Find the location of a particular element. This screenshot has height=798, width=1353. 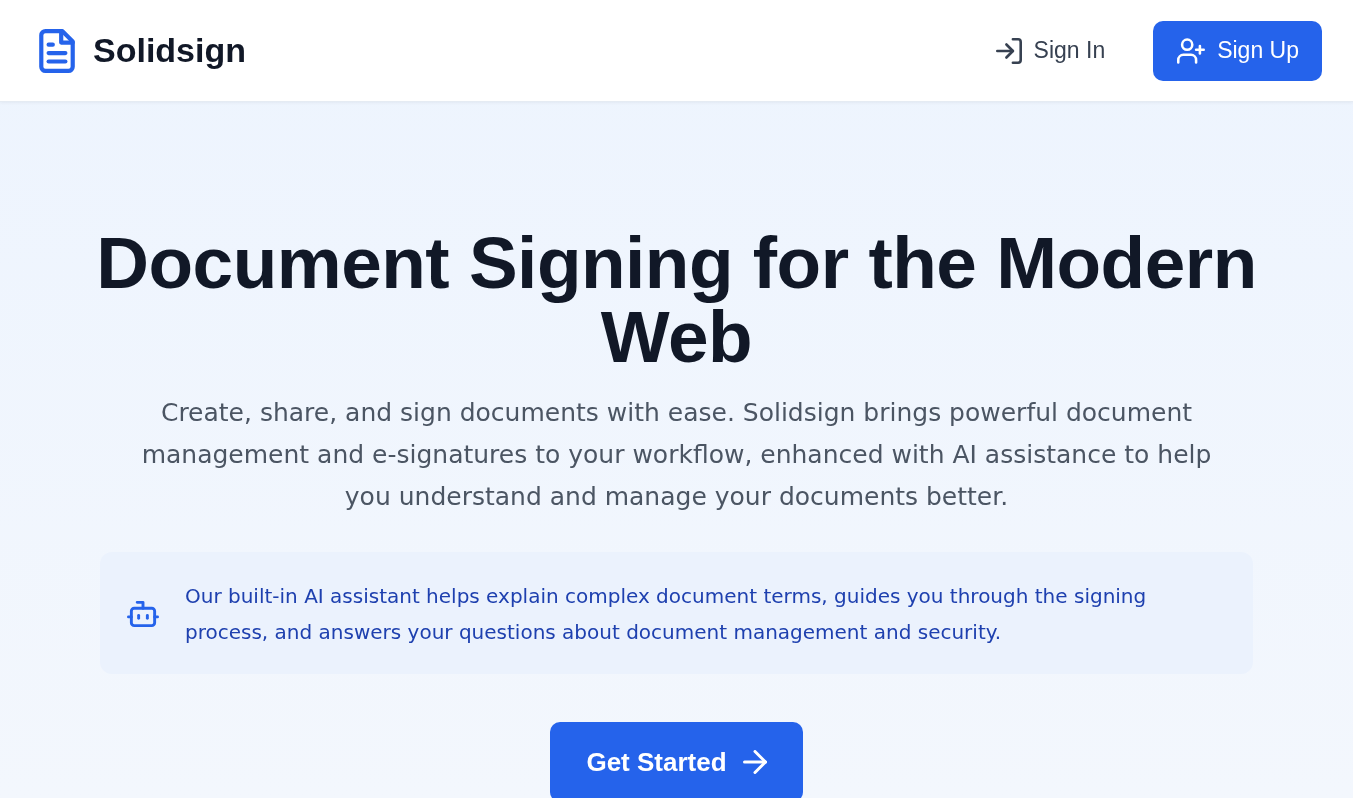

document-icon is located at coordinates (57, 50).